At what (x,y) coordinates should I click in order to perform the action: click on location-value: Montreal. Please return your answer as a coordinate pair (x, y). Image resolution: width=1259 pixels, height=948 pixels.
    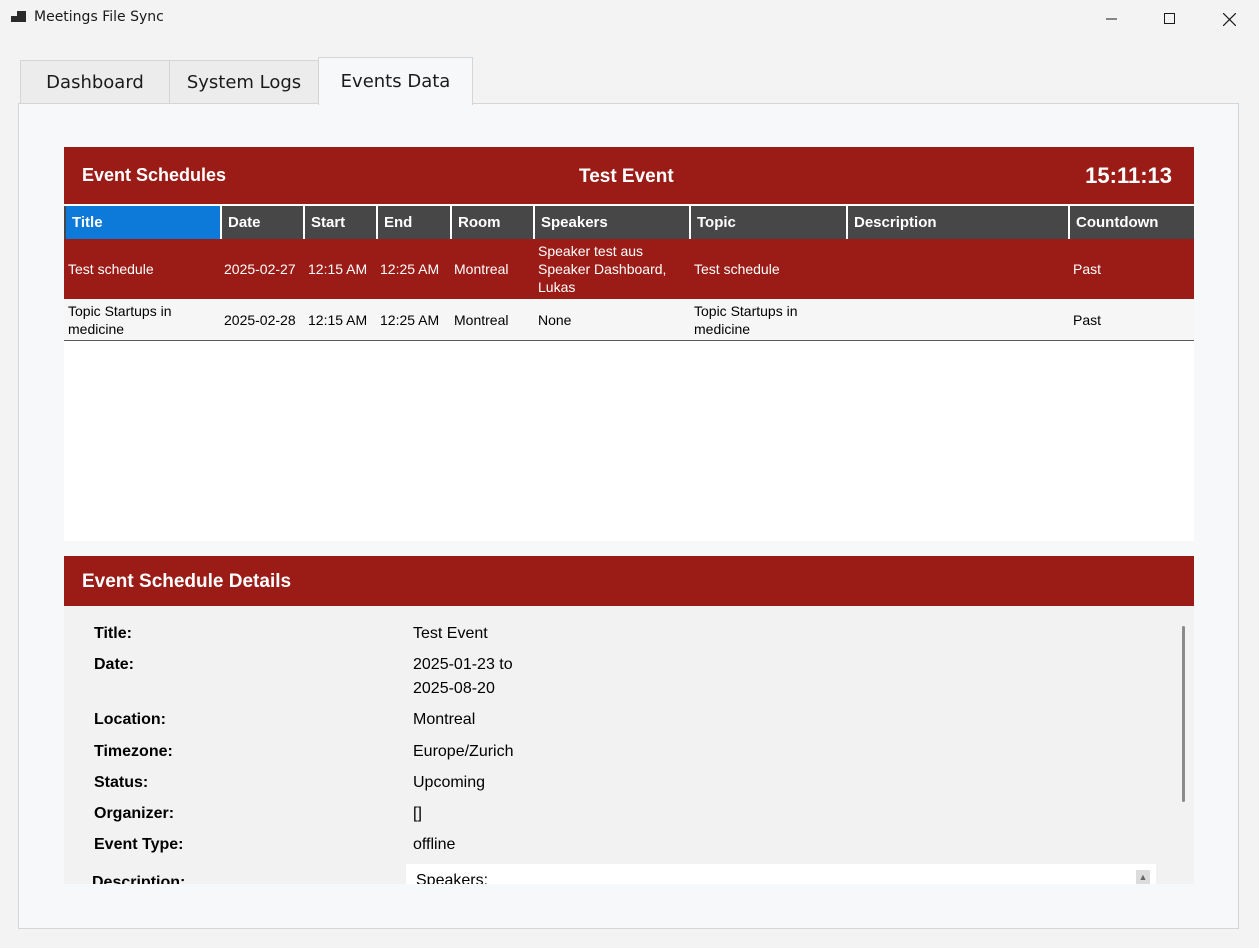
    Looking at the image, I should click on (444, 719).